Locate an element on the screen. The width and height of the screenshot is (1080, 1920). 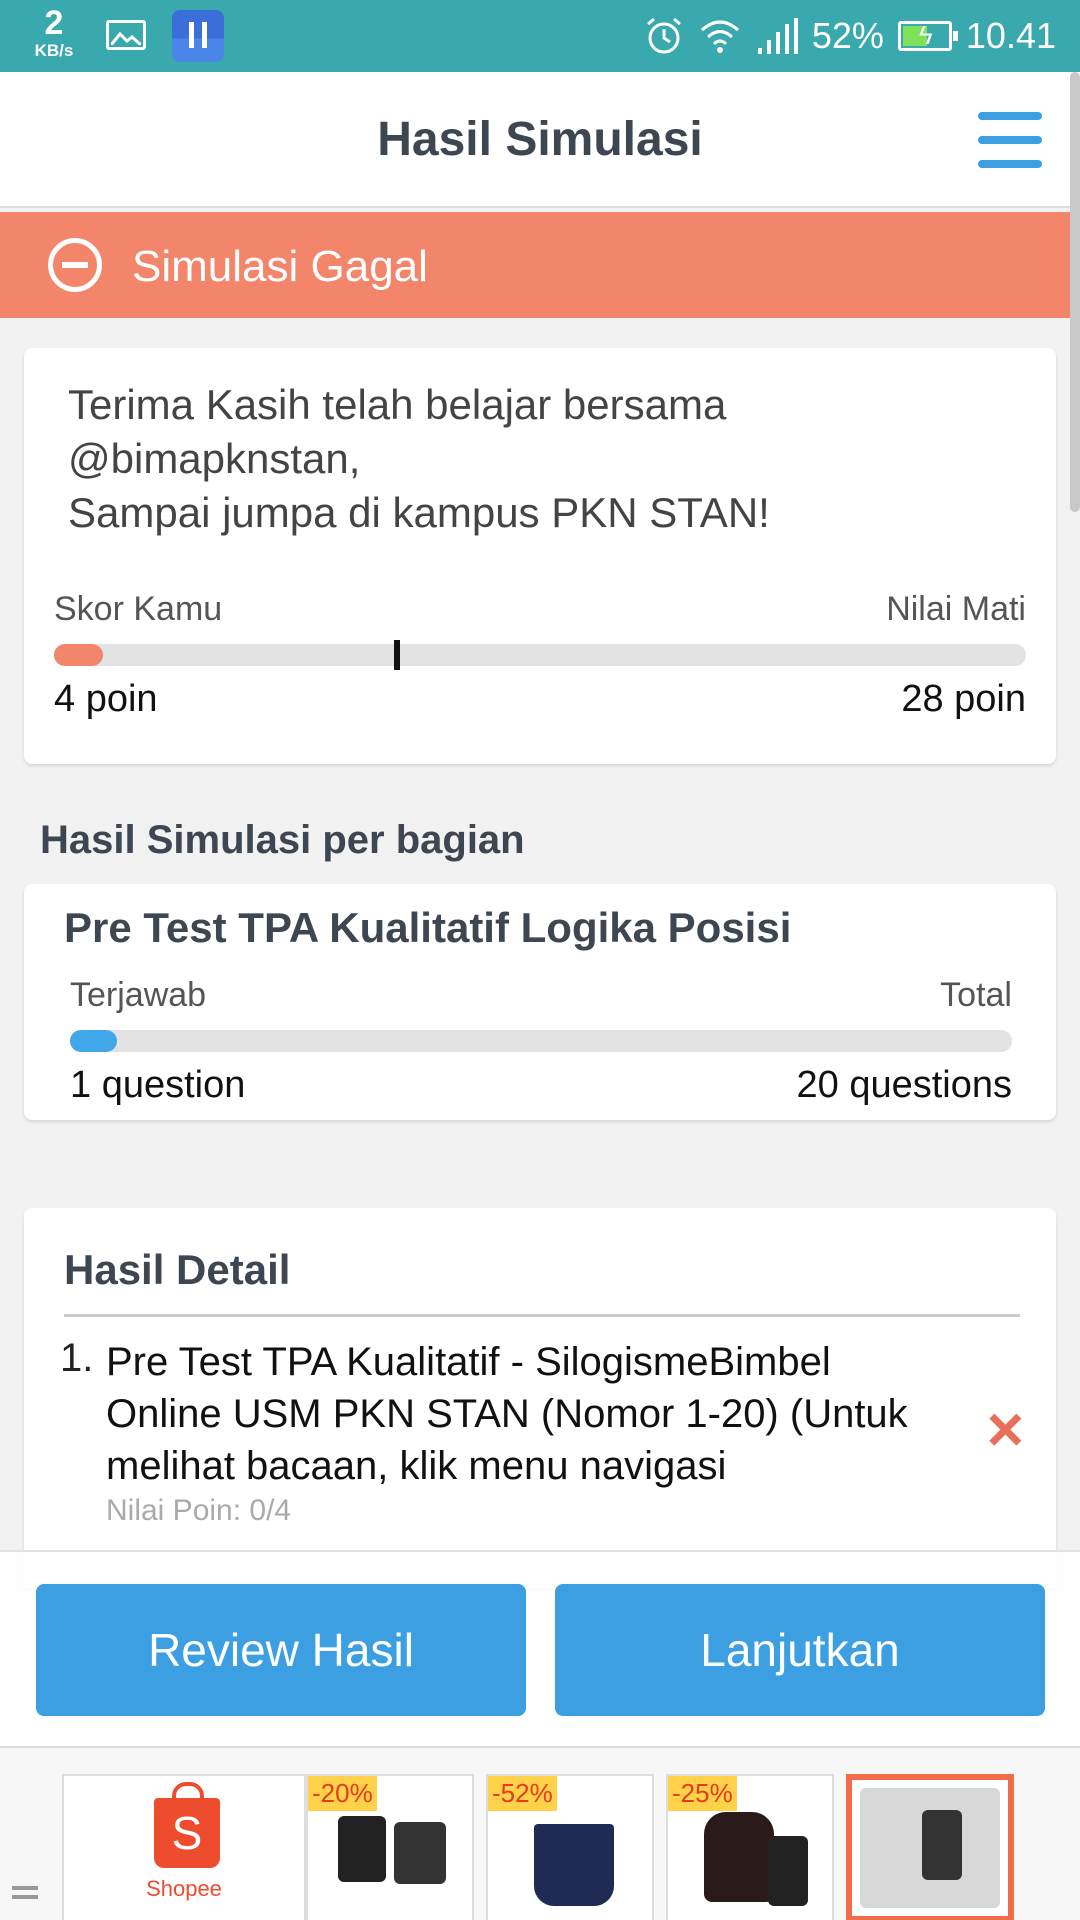
battery-percent: 52% is located at coordinates (847, 35).